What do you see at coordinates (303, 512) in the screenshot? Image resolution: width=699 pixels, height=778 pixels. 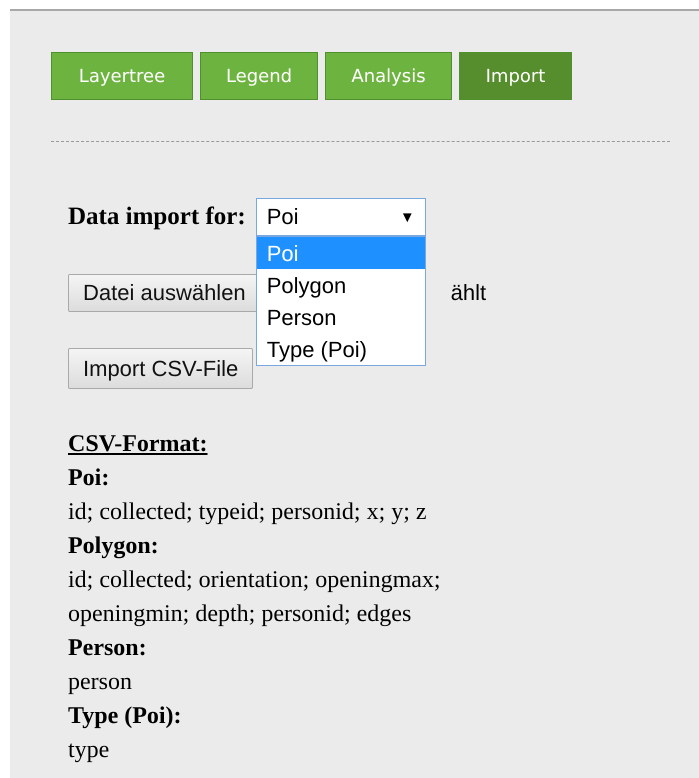 I see `format-fields: id; collected; typeid; personid; x; y; z` at bounding box center [303, 512].